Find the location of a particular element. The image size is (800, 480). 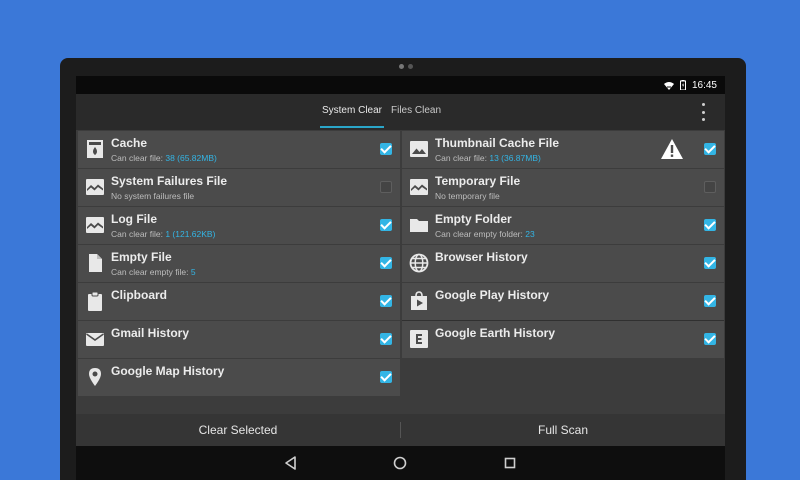

system-nav-bar is located at coordinates (400, 463).